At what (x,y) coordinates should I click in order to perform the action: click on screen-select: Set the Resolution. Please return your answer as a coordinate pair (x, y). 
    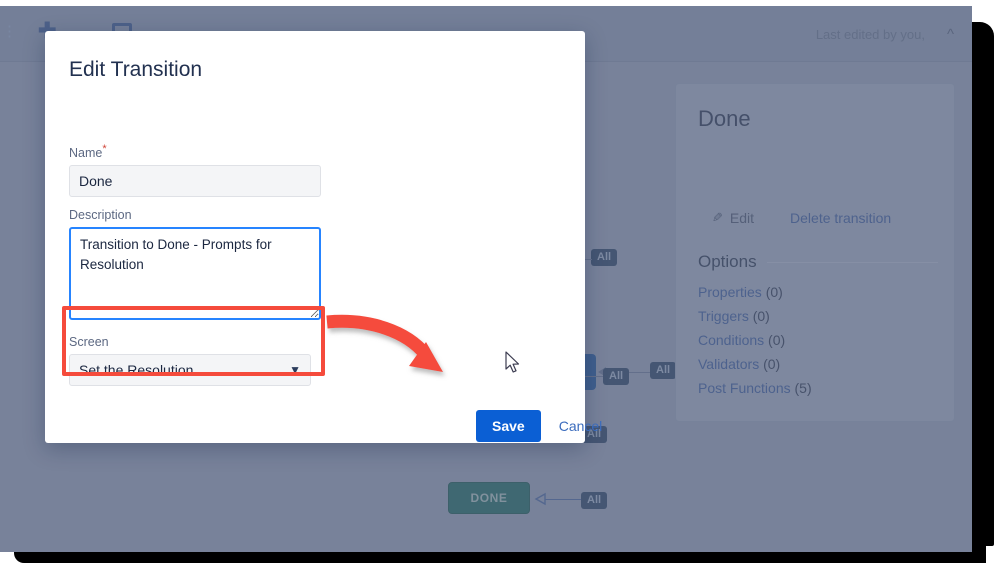
    Looking at the image, I should click on (190, 370).